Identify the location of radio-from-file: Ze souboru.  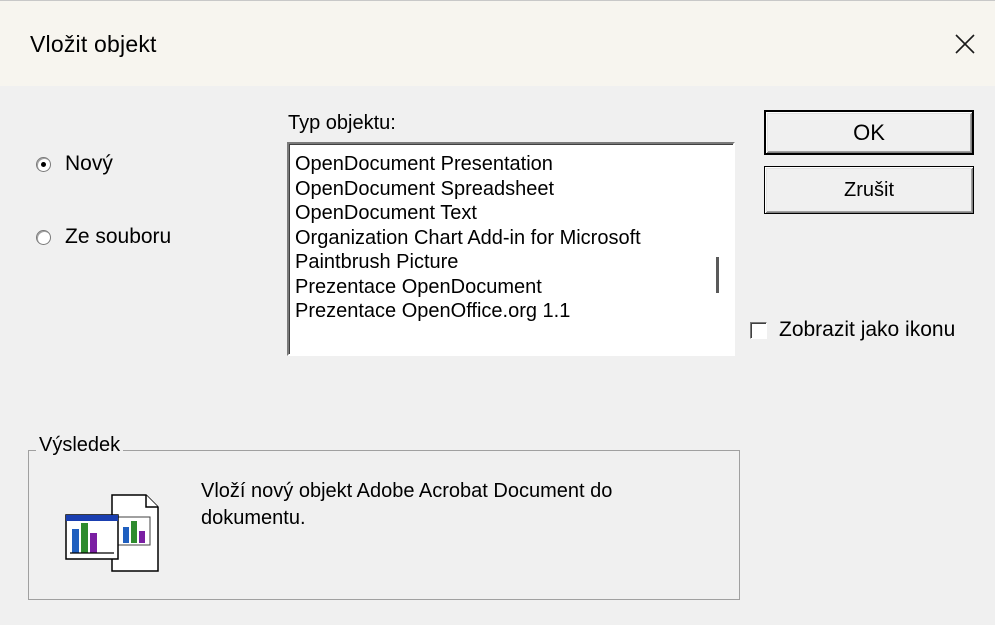
(103, 237).